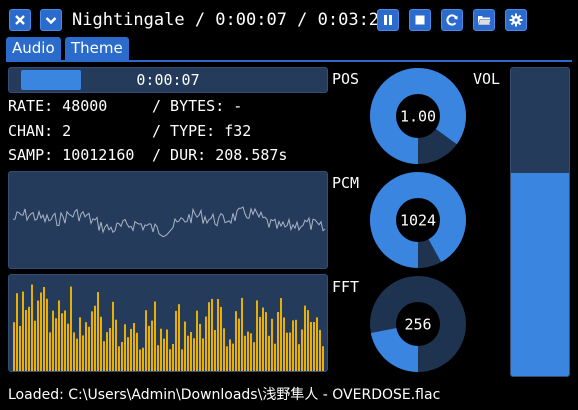 The width and height of the screenshot is (578, 410). What do you see at coordinates (487, 79) in the screenshot?
I see `vol-label: VOL` at bounding box center [487, 79].